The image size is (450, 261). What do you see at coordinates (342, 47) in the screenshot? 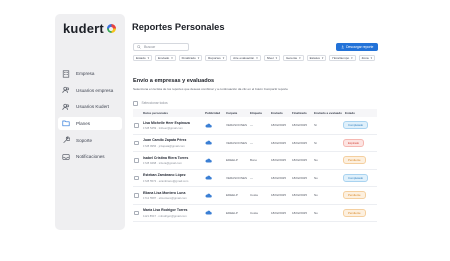
I see `download-icon` at bounding box center [342, 47].